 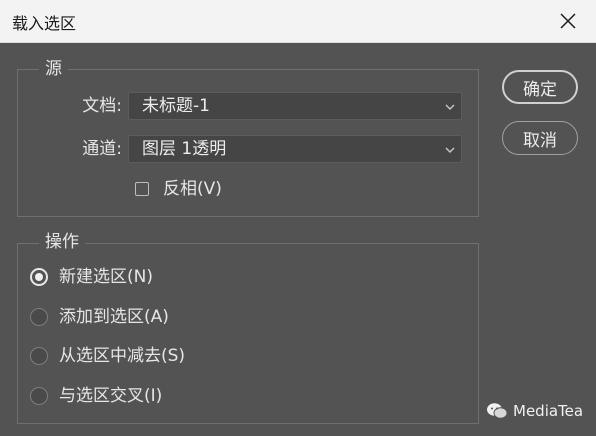 What do you see at coordinates (53, 69) in the screenshot?
I see `source-legend: 源` at bounding box center [53, 69].